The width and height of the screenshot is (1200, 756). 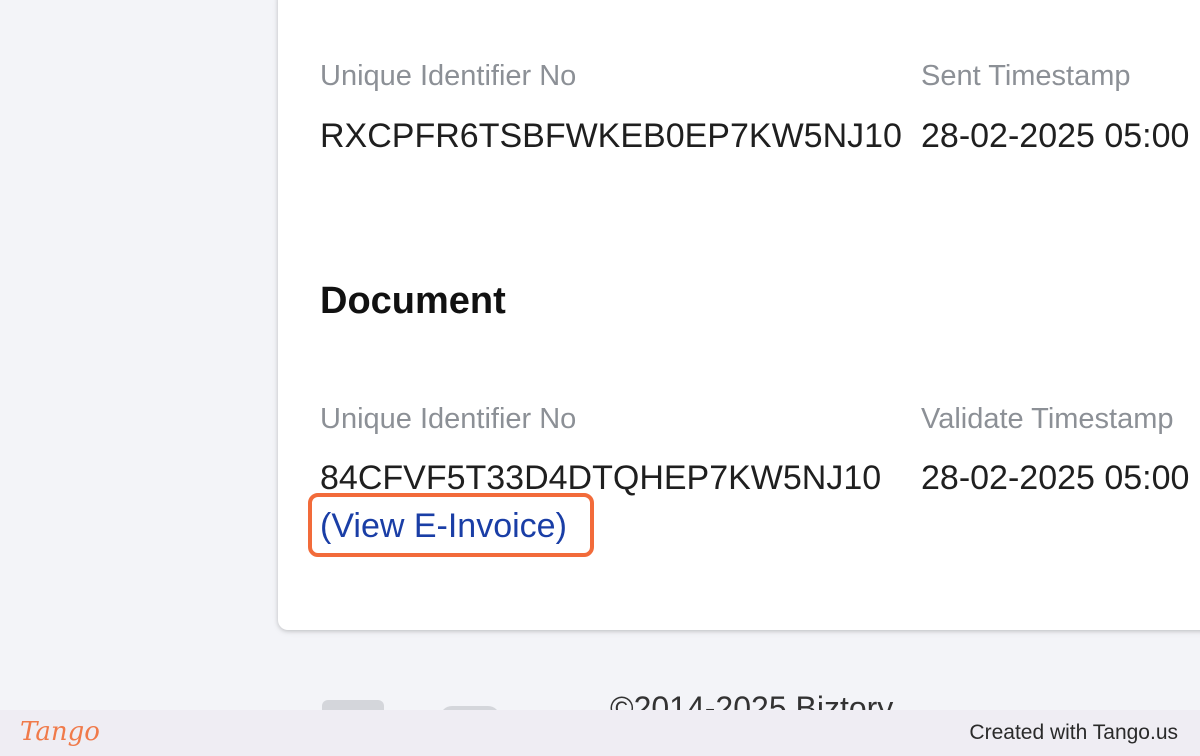 What do you see at coordinates (1055, 478) in the screenshot?
I see `validate-timestamp-value: 28-02-2025 05:00` at bounding box center [1055, 478].